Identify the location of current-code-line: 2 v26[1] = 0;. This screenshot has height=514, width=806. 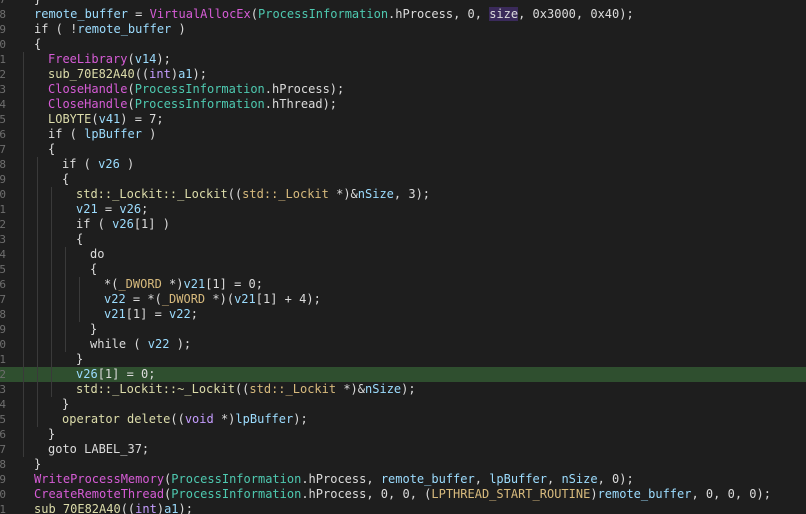
(403, 374).